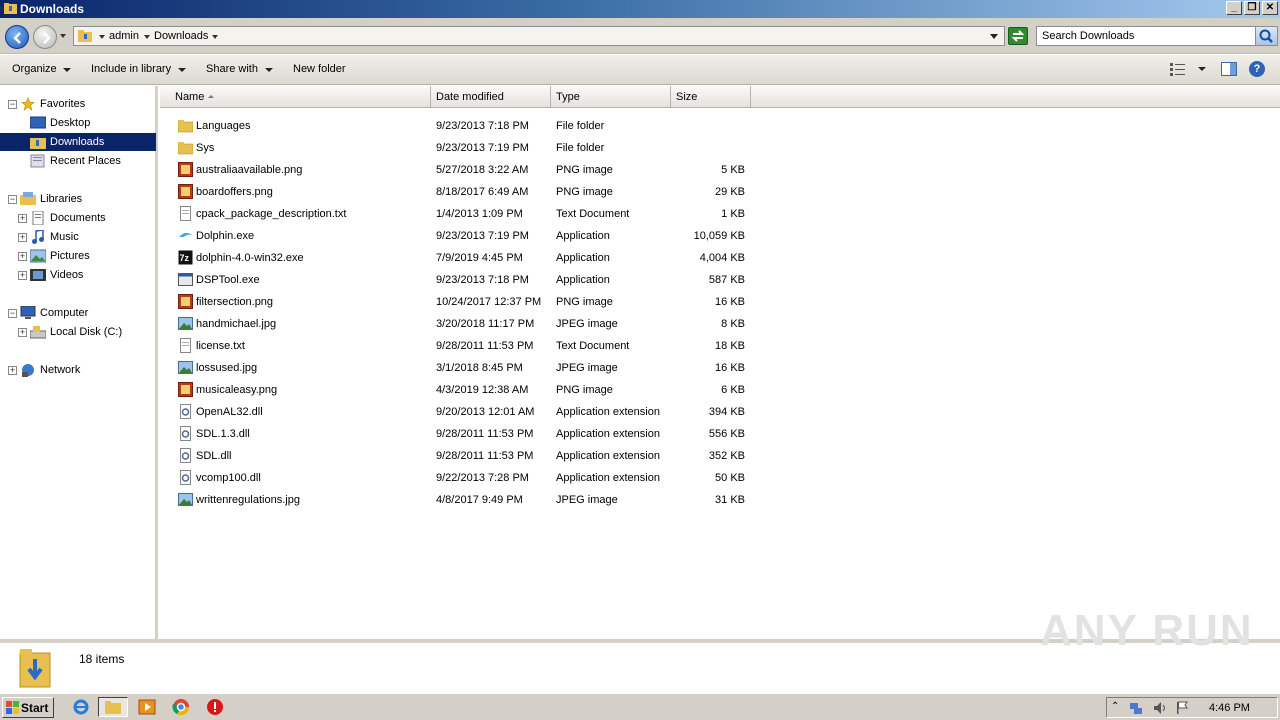 The height and width of the screenshot is (720, 1280). Describe the element at coordinates (1252, 8) in the screenshot. I see `restore-button: ❐` at that location.